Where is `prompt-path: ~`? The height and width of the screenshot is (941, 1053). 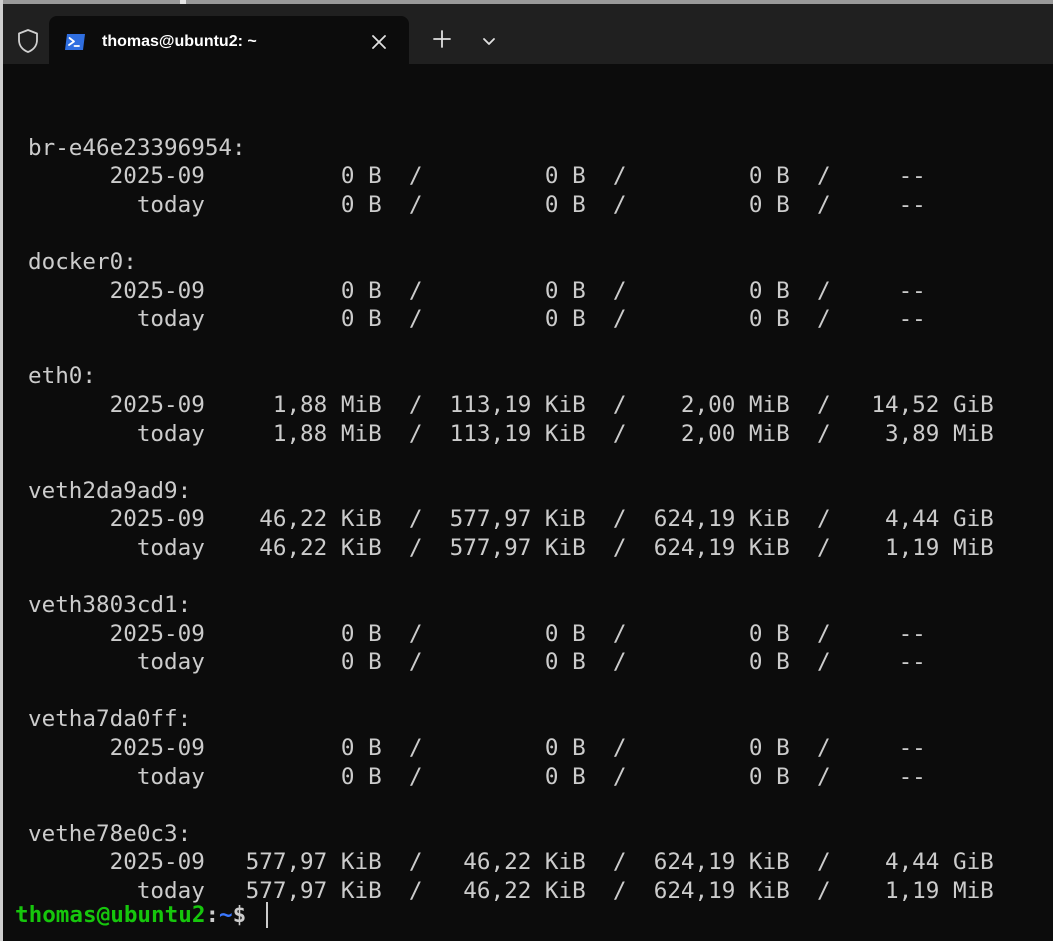
prompt-path: ~ is located at coordinates (226, 915).